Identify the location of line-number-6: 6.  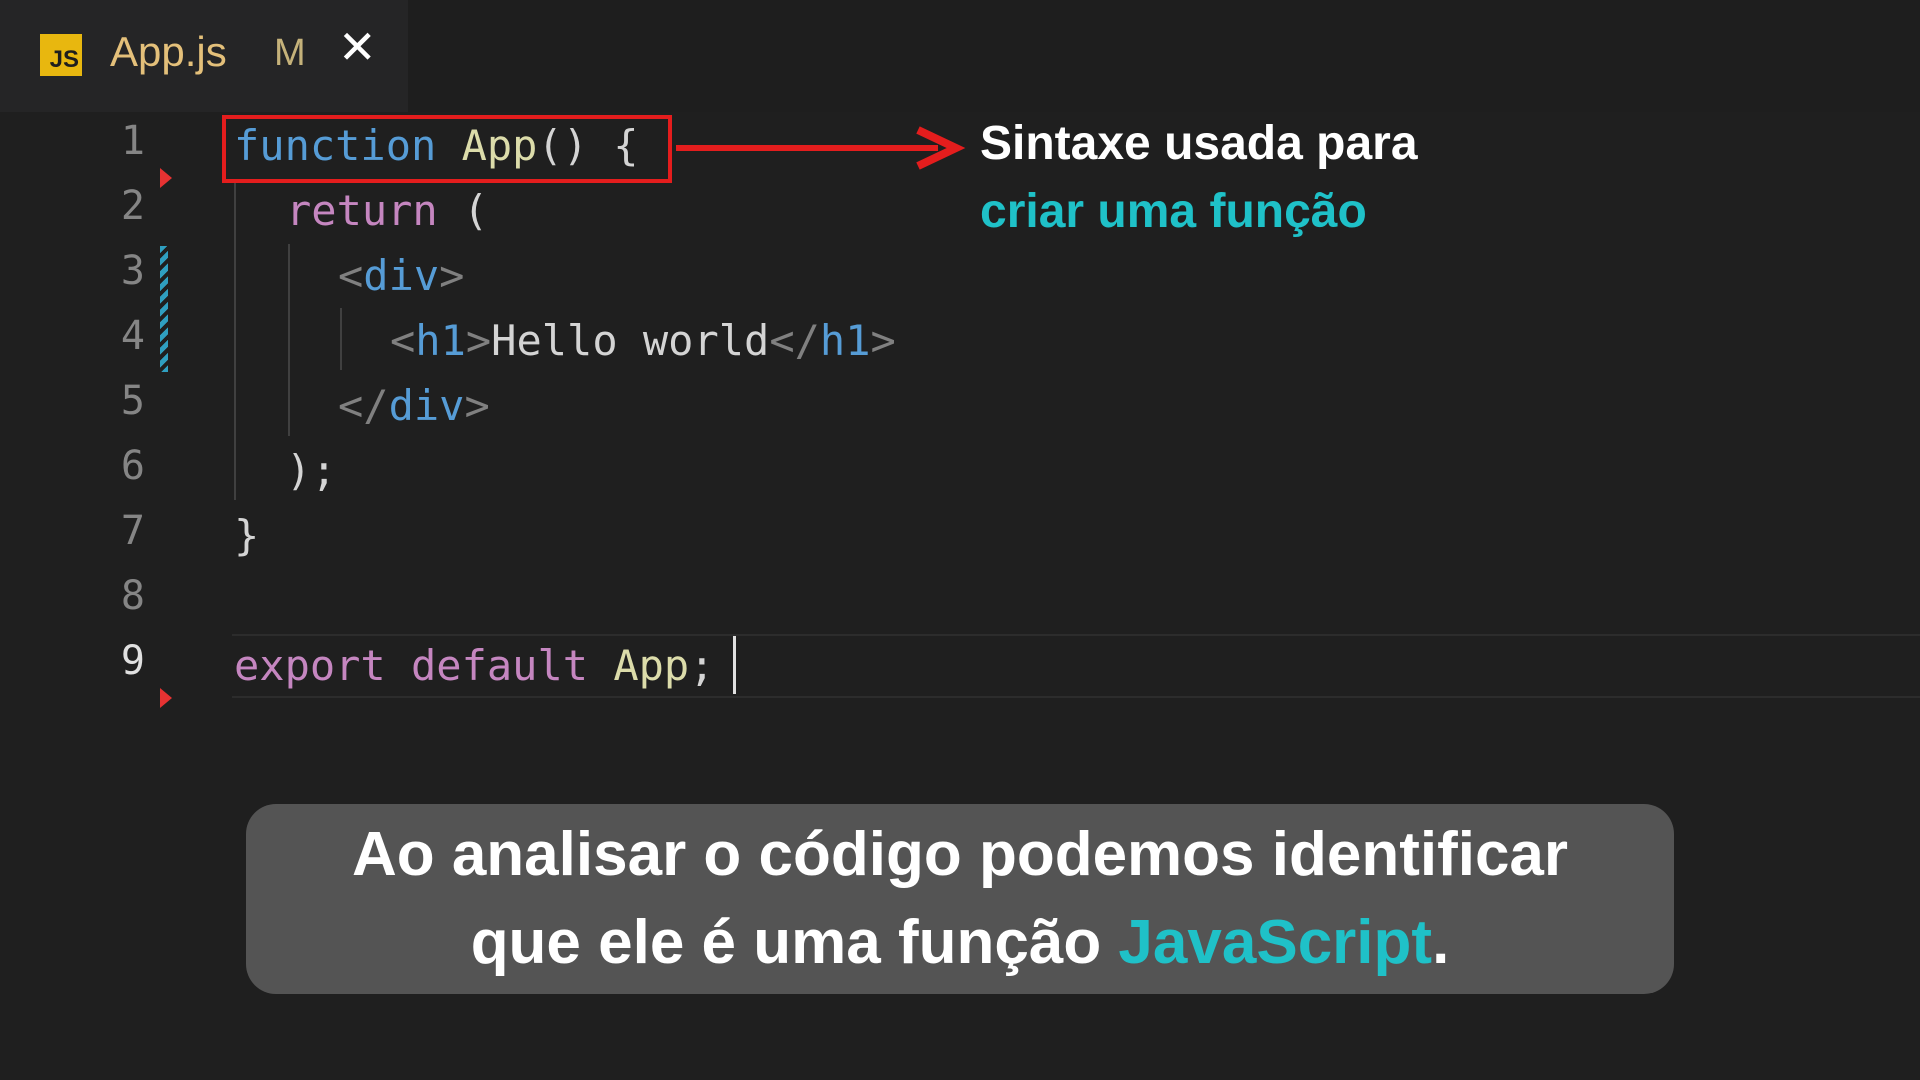
(132, 466).